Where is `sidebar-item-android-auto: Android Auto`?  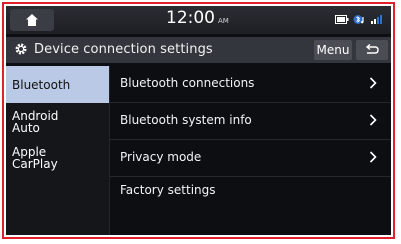 sidebar-item-android-auto: Android Auto is located at coordinates (57, 122).